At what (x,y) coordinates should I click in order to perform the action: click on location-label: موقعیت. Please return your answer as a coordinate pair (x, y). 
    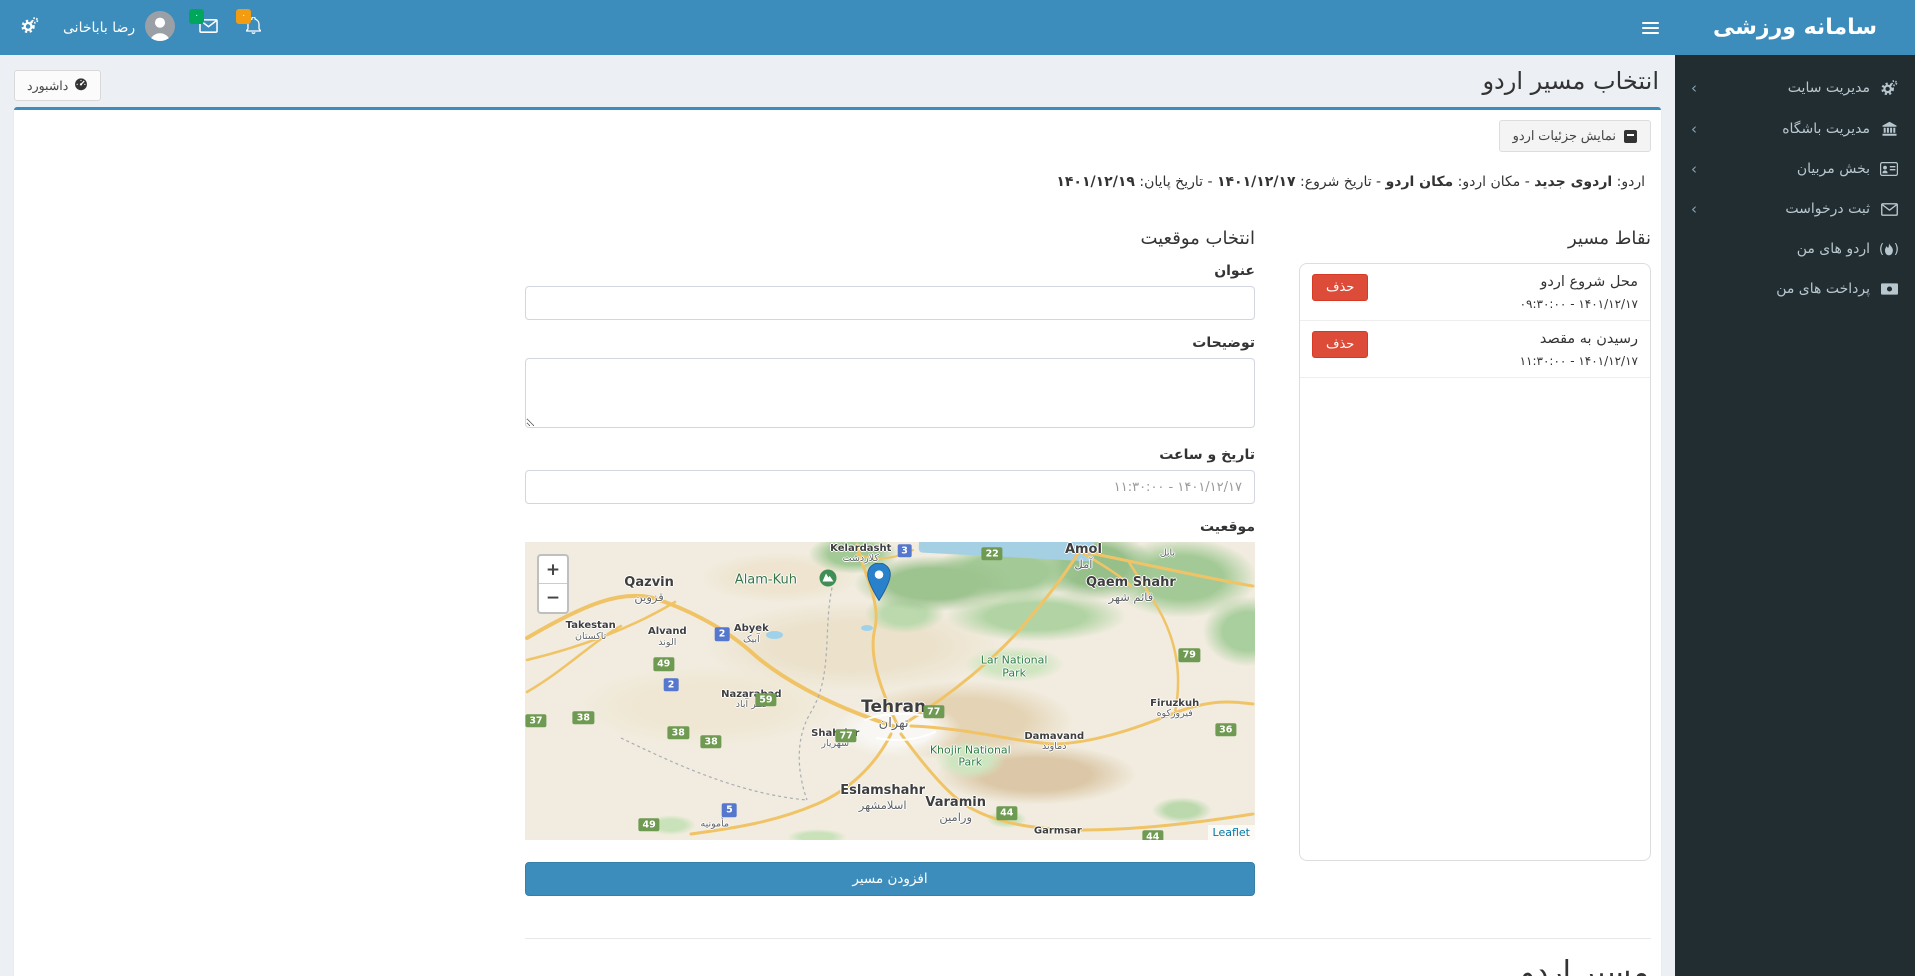
    Looking at the image, I should click on (1227, 527).